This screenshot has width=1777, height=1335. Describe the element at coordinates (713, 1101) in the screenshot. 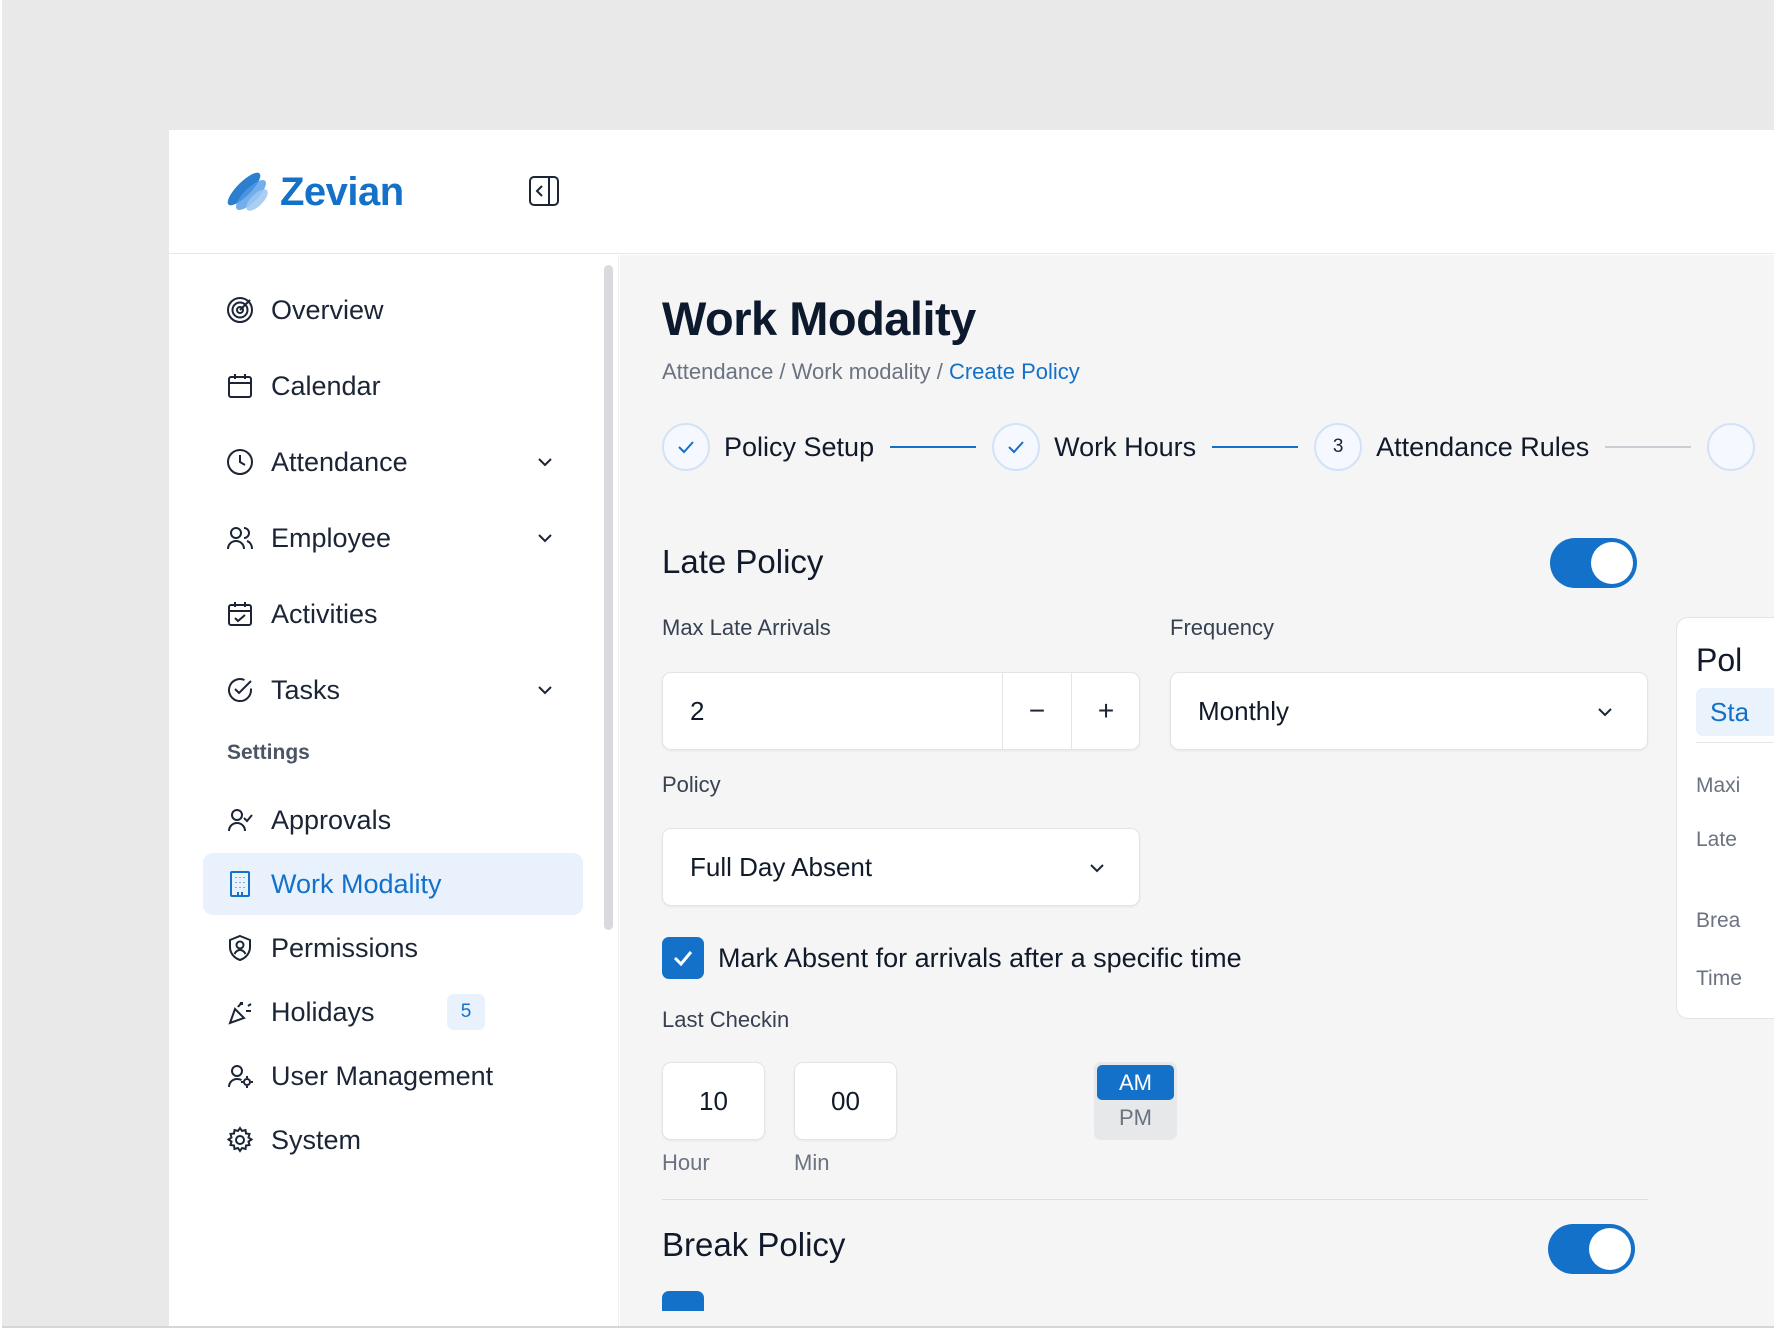

I see `hour-input: 10` at that location.